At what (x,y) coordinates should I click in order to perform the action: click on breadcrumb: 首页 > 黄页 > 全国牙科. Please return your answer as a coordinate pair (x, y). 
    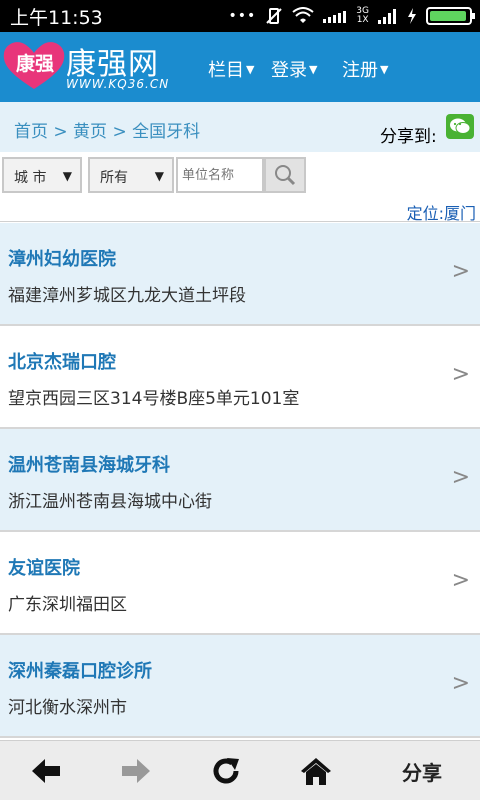
    Looking at the image, I should click on (107, 129).